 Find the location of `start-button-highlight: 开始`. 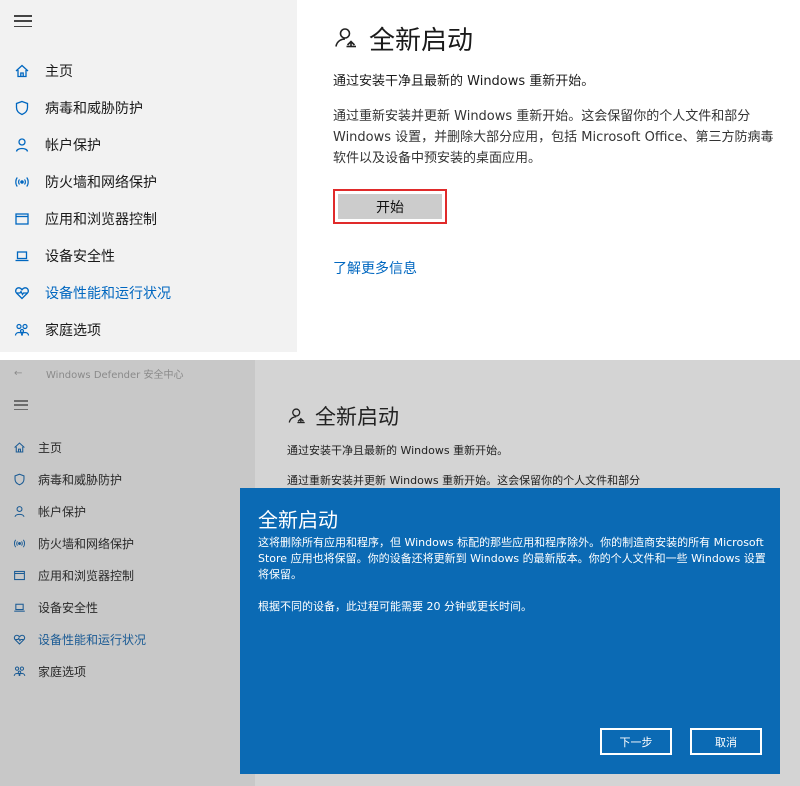

start-button-highlight: 开始 is located at coordinates (390, 206).